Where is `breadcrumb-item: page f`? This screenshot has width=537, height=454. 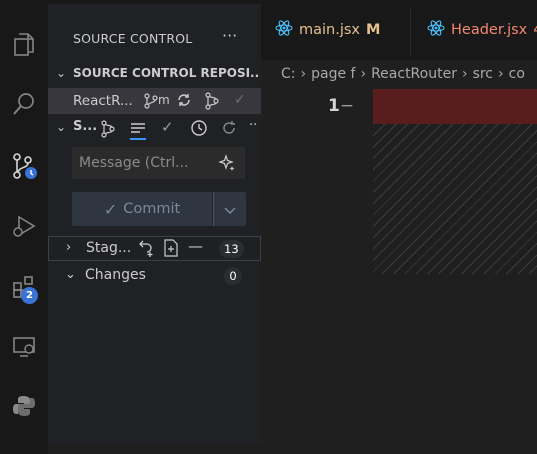
breadcrumb-item: page f is located at coordinates (333, 74).